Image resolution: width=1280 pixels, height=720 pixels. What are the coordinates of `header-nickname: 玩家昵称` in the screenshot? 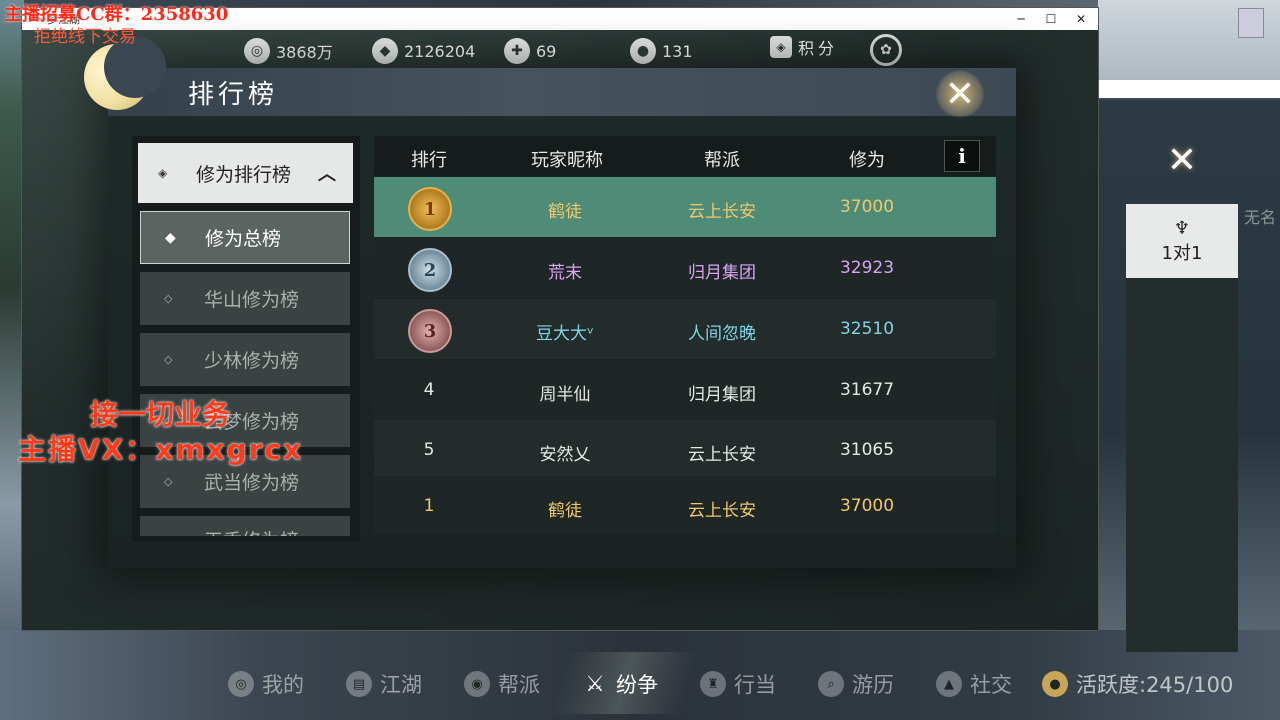 It's located at (567, 160).